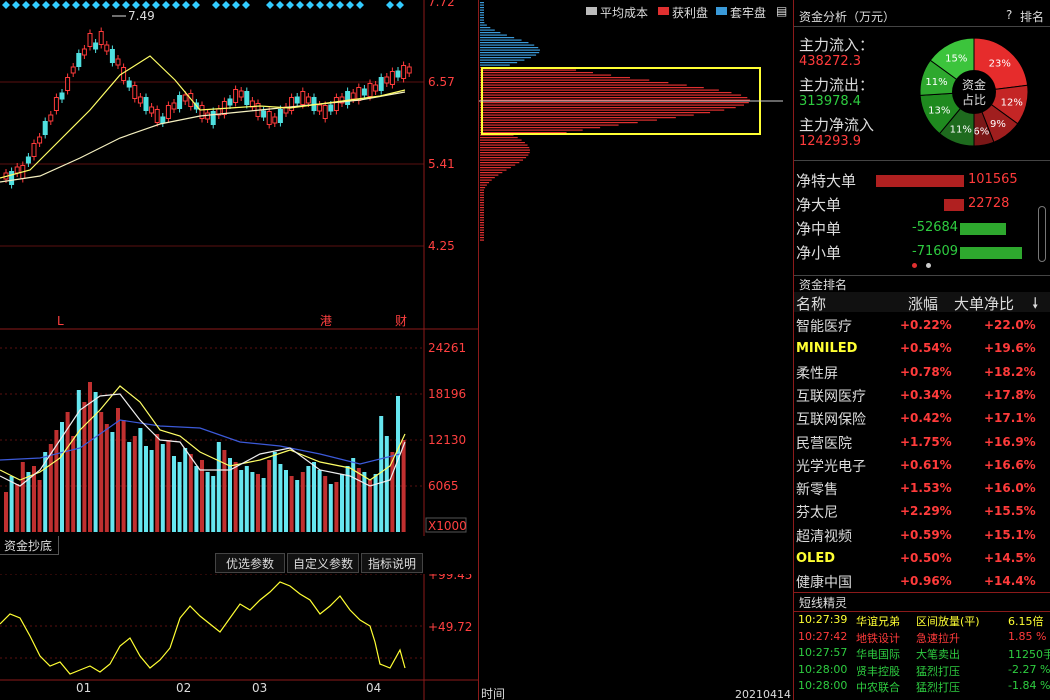  What do you see at coordinates (938, 638) in the screenshot?
I see `shortline-event: 急速拉升` at bounding box center [938, 638].